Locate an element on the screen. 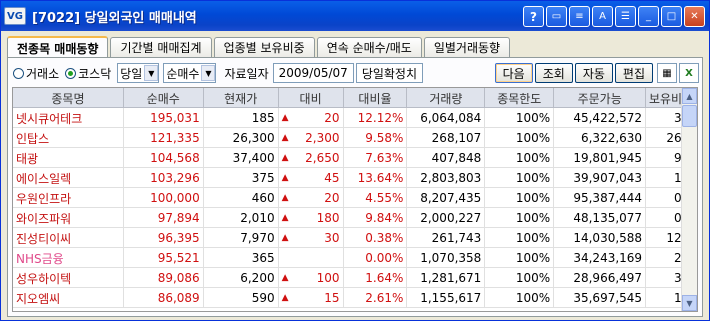 This screenshot has height=321, width=710. change-cell: ▲ 100 is located at coordinates (311, 278).